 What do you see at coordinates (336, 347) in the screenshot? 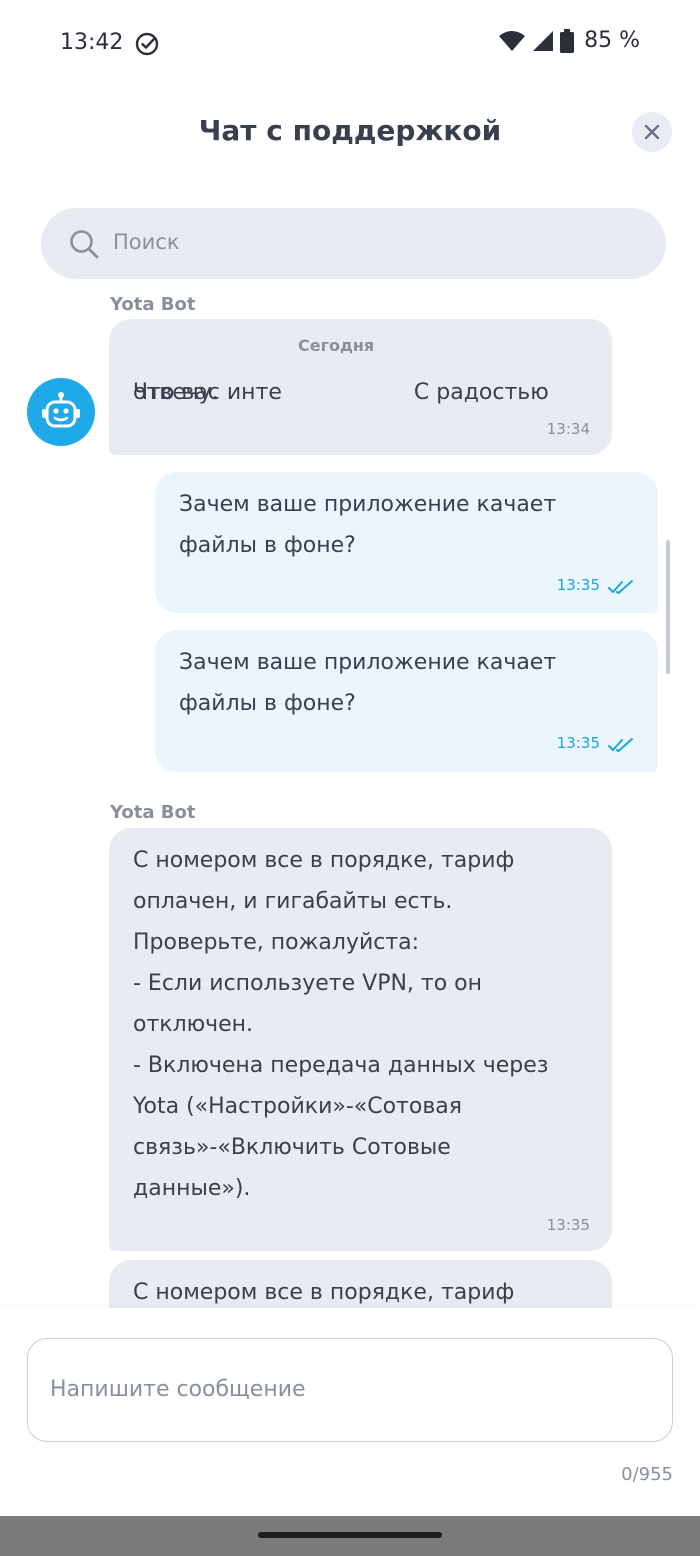
I see `date-chip: Сегодня` at bounding box center [336, 347].